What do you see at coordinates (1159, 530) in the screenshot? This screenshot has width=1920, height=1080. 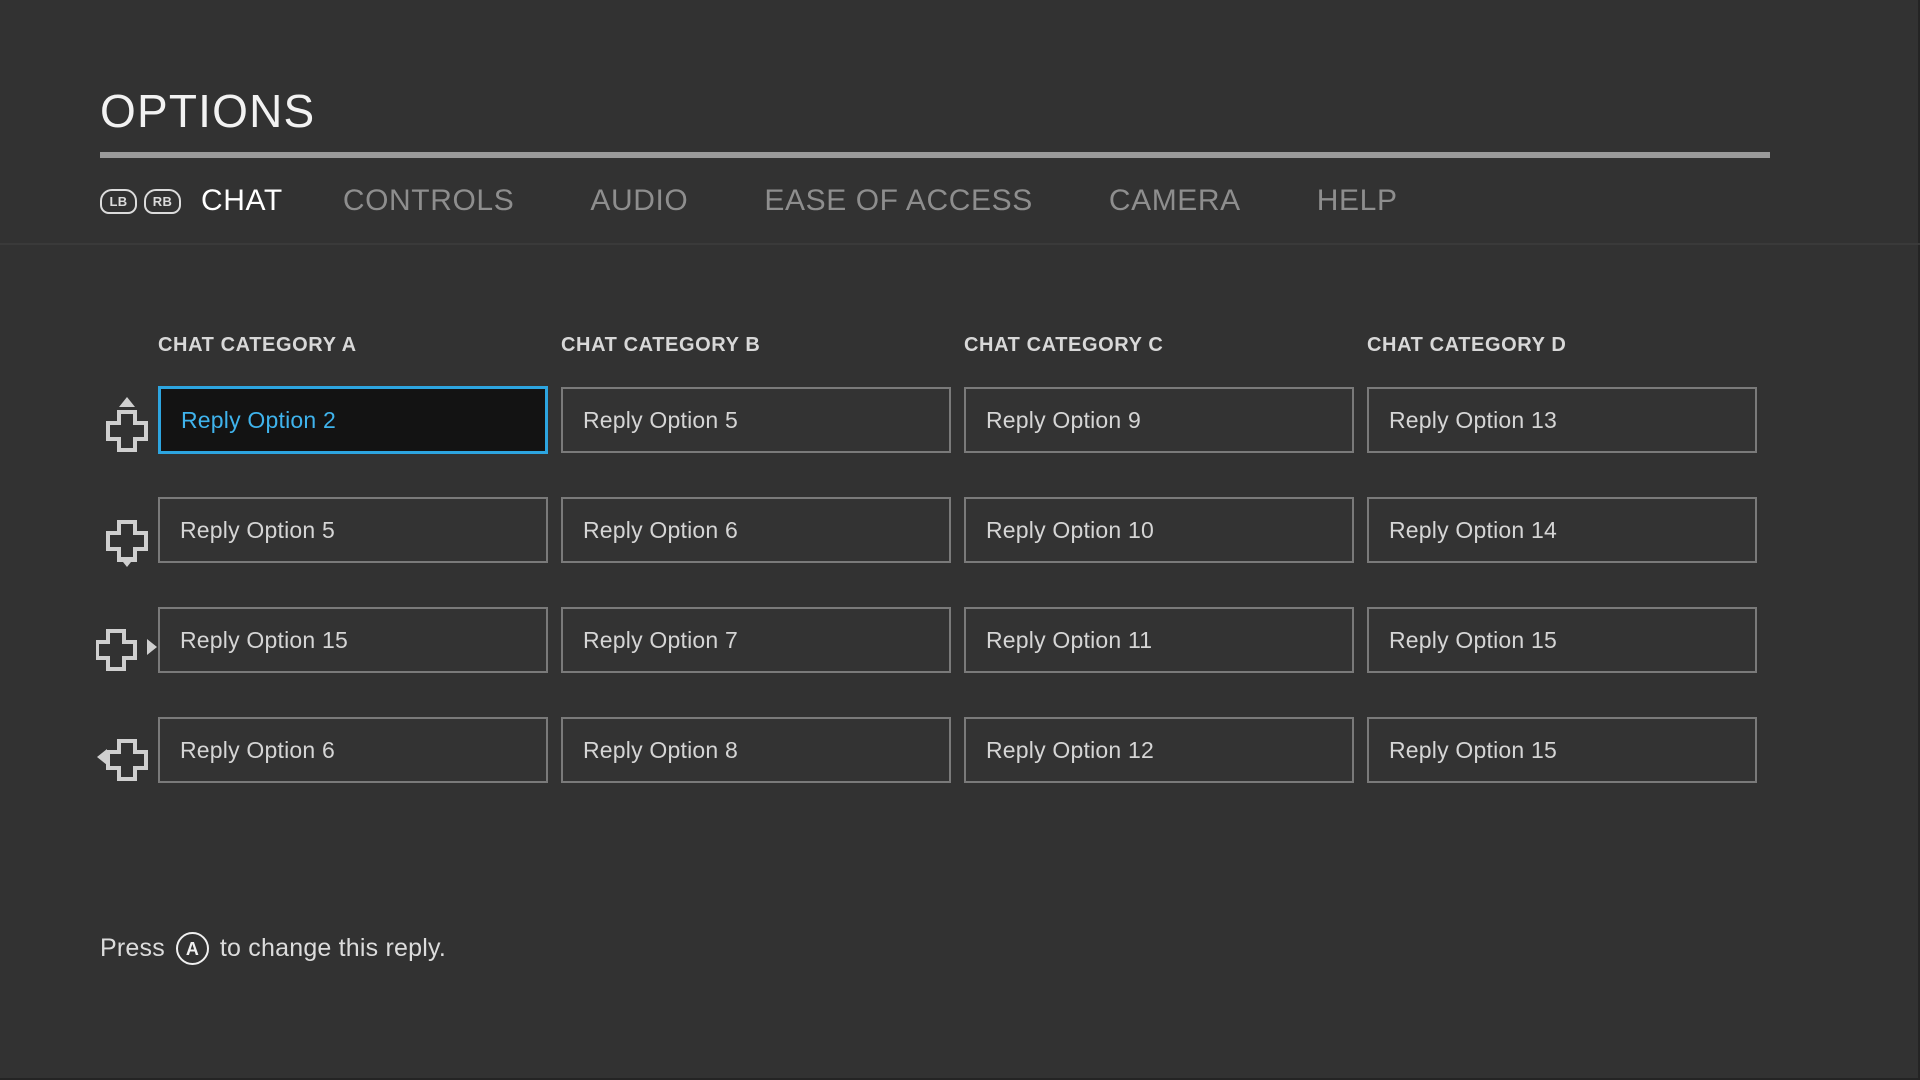 I see `reply-cell-c2: Reply Option 10` at bounding box center [1159, 530].